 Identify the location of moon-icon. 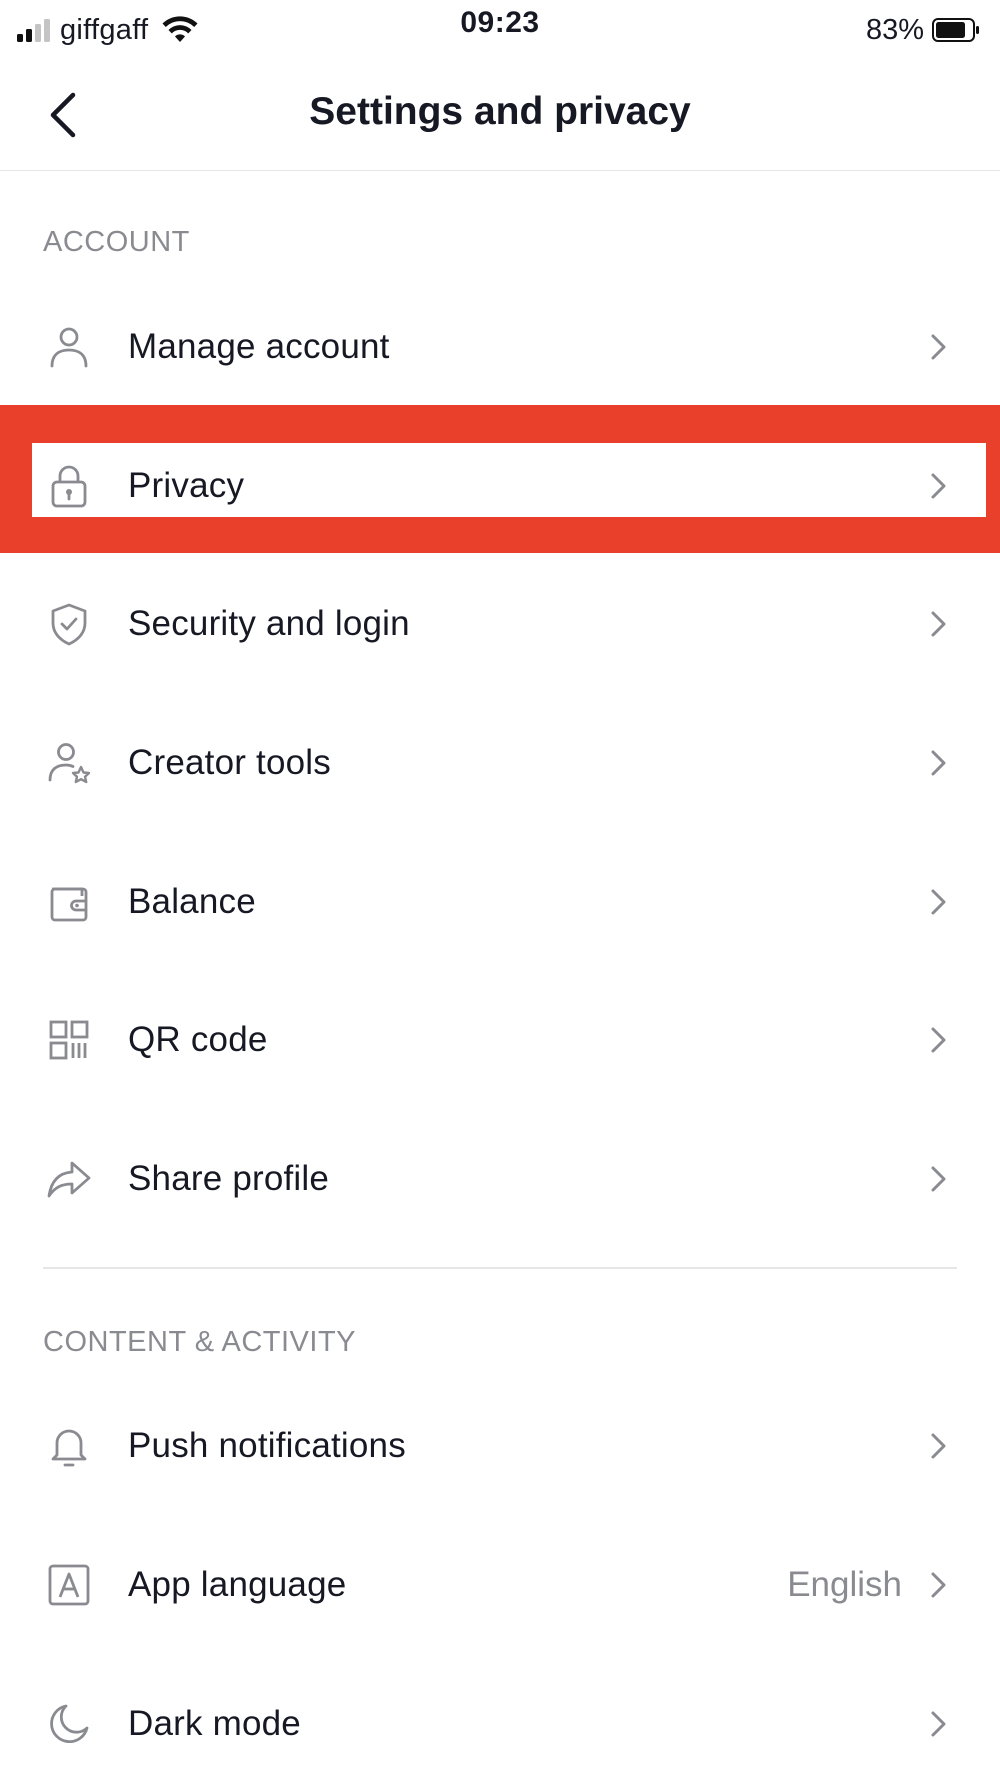
(69, 1724).